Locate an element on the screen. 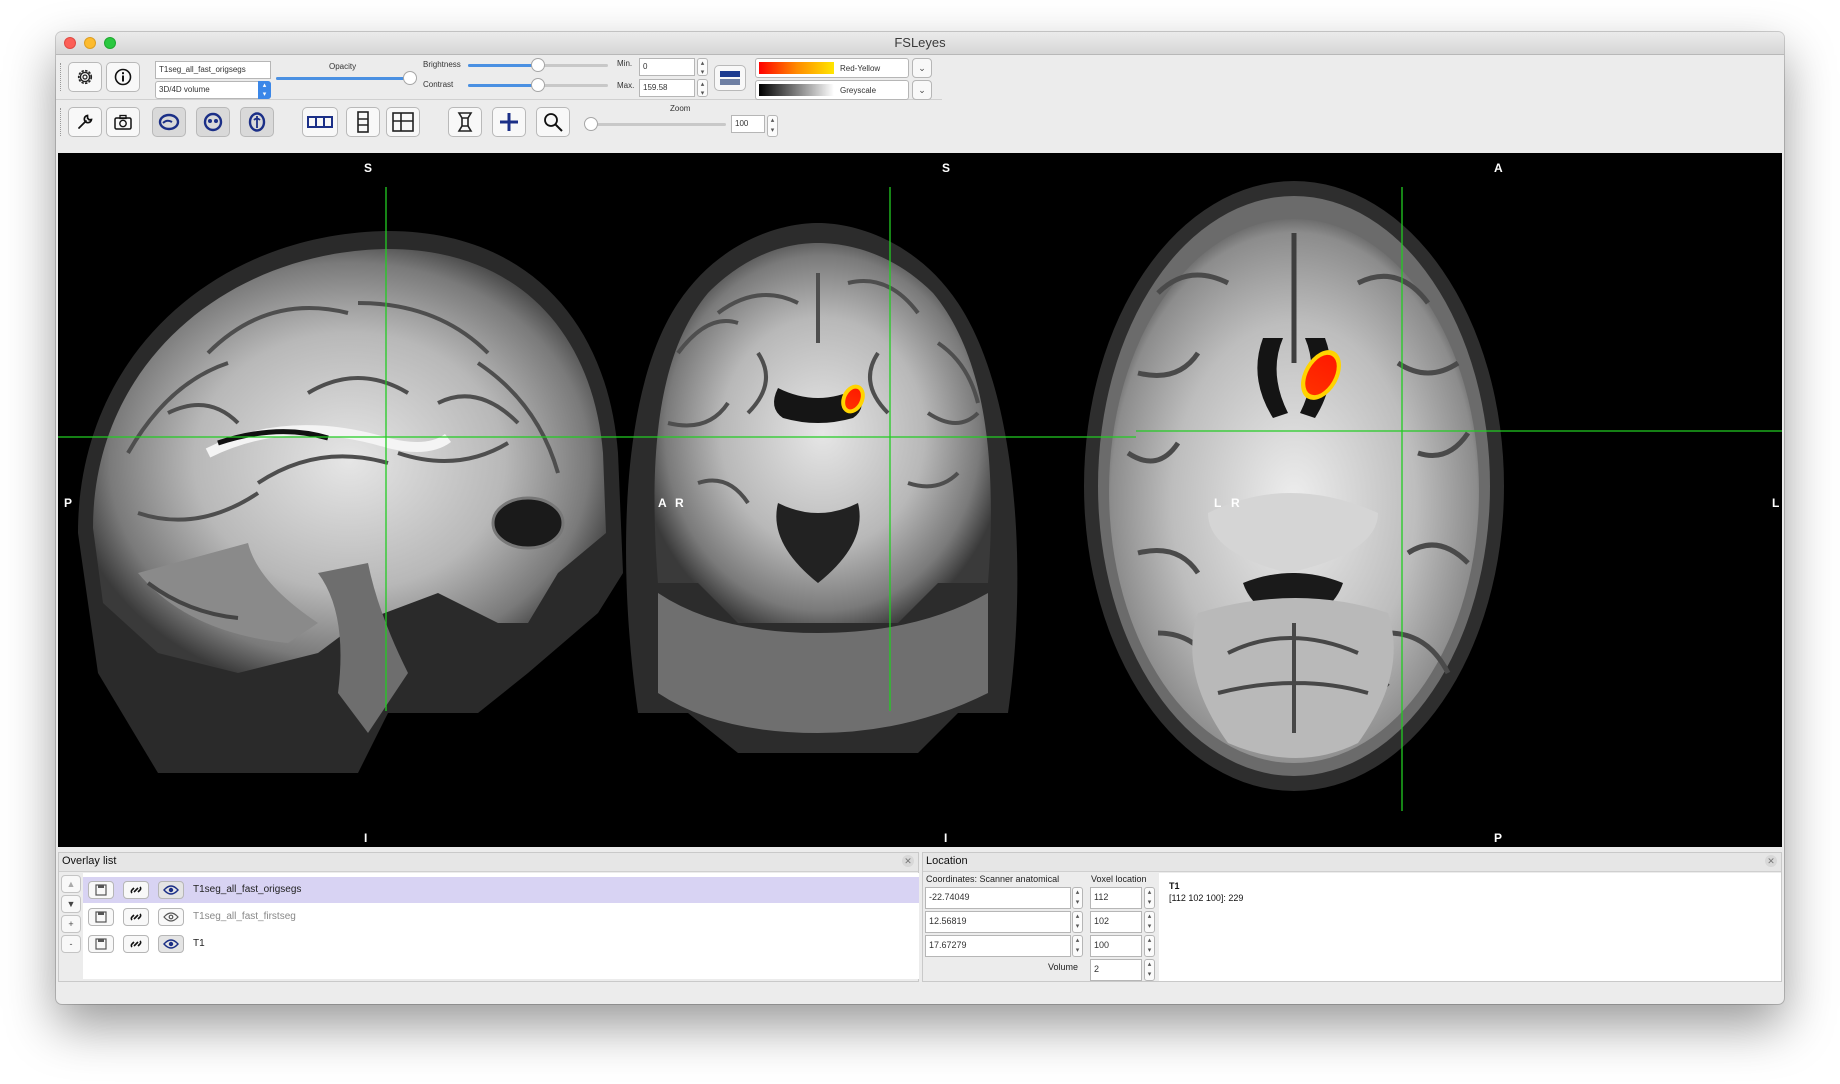  remove-overlay-button: - is located at coordinates (71, 944).